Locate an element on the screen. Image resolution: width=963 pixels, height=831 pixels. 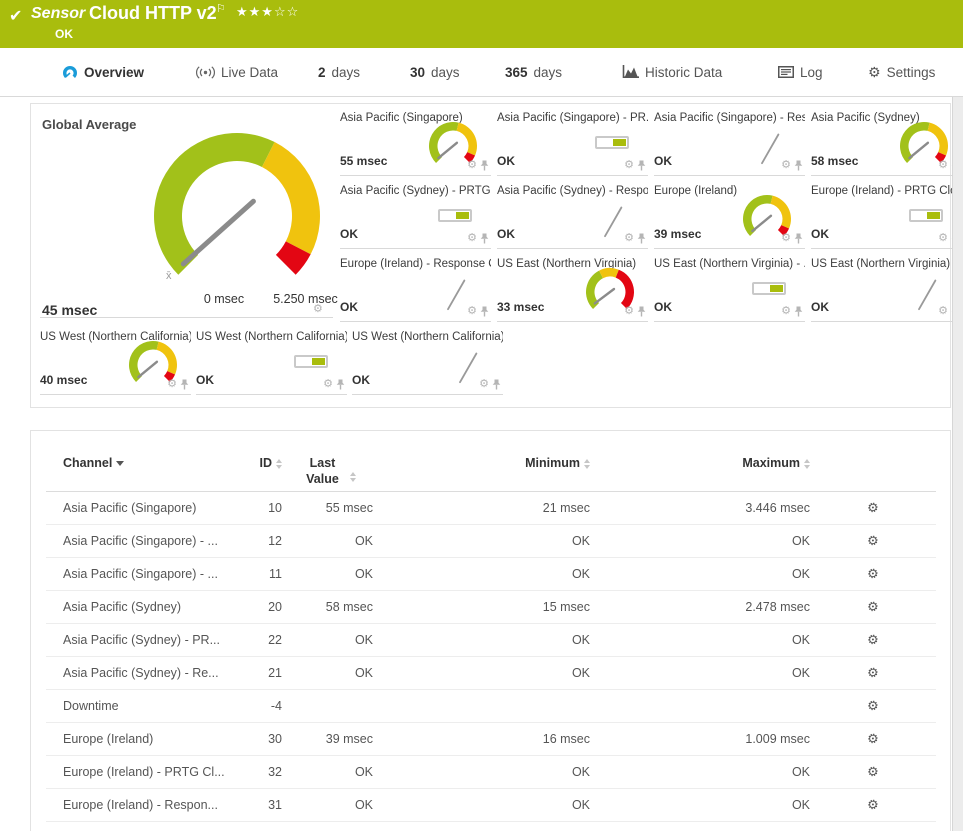
tab-2-days: 2 days is located at coordinates (339, 72).